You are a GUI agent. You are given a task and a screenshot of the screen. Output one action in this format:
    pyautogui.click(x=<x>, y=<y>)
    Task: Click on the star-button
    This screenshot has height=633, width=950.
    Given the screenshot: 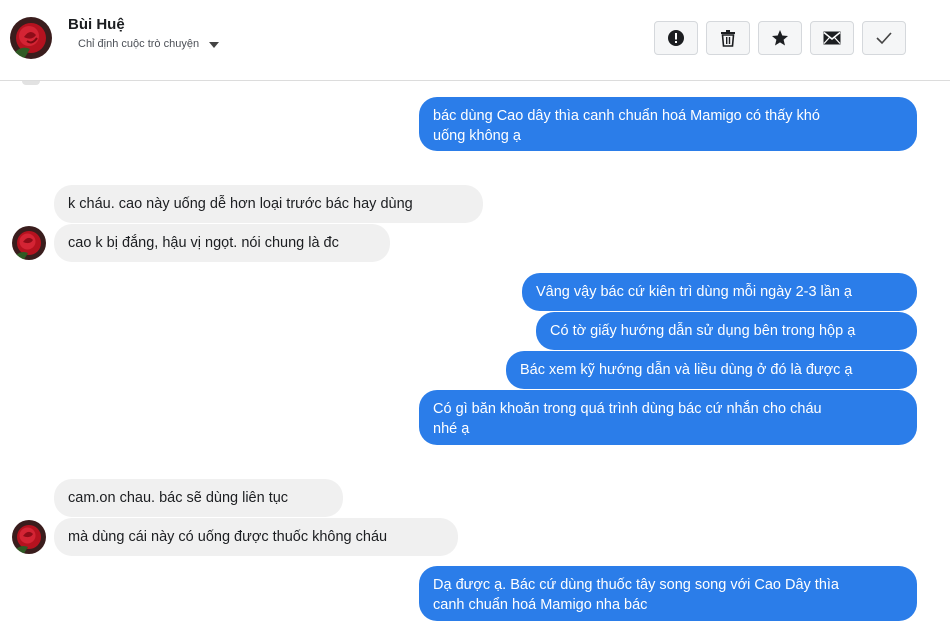 What is the action you would take?
    pyautogui.click(x=780, y=38)
    